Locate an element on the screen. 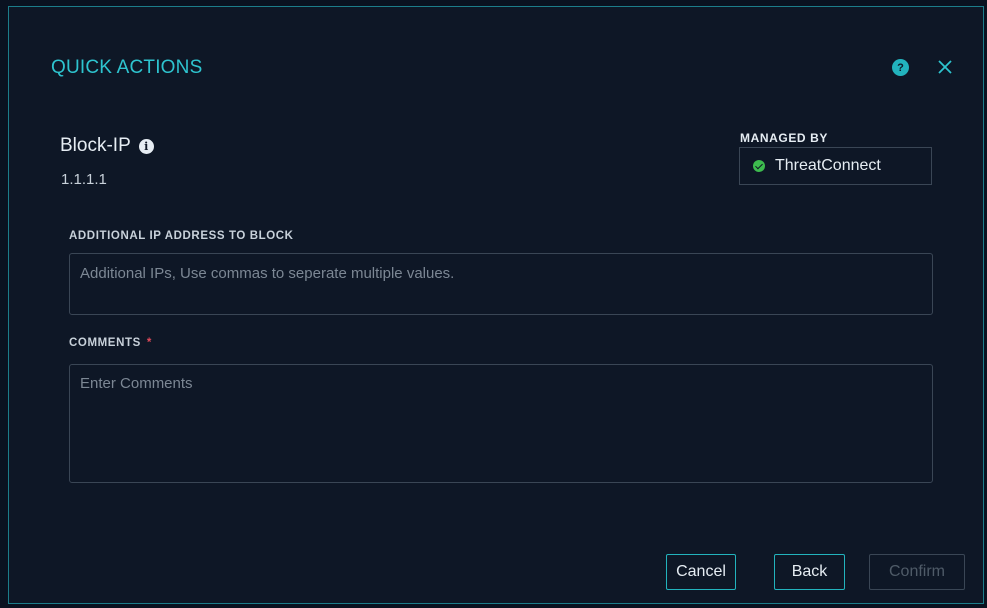 This screenshot has width=987, height=608. back-button: Back is located at coordinates (809, 572).